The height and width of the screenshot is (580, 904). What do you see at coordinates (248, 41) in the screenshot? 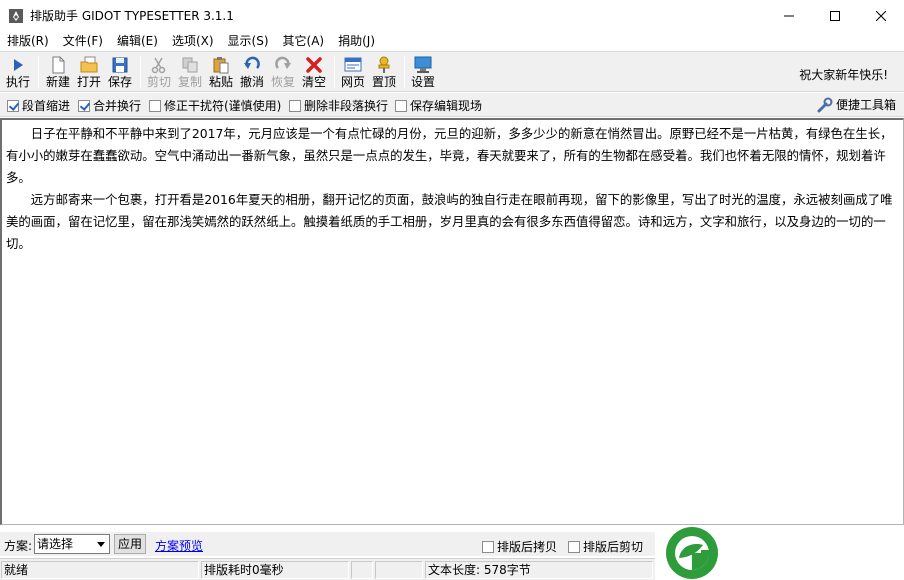
I see `menu-display: 显示(S)` at bounding box center [248, 41].